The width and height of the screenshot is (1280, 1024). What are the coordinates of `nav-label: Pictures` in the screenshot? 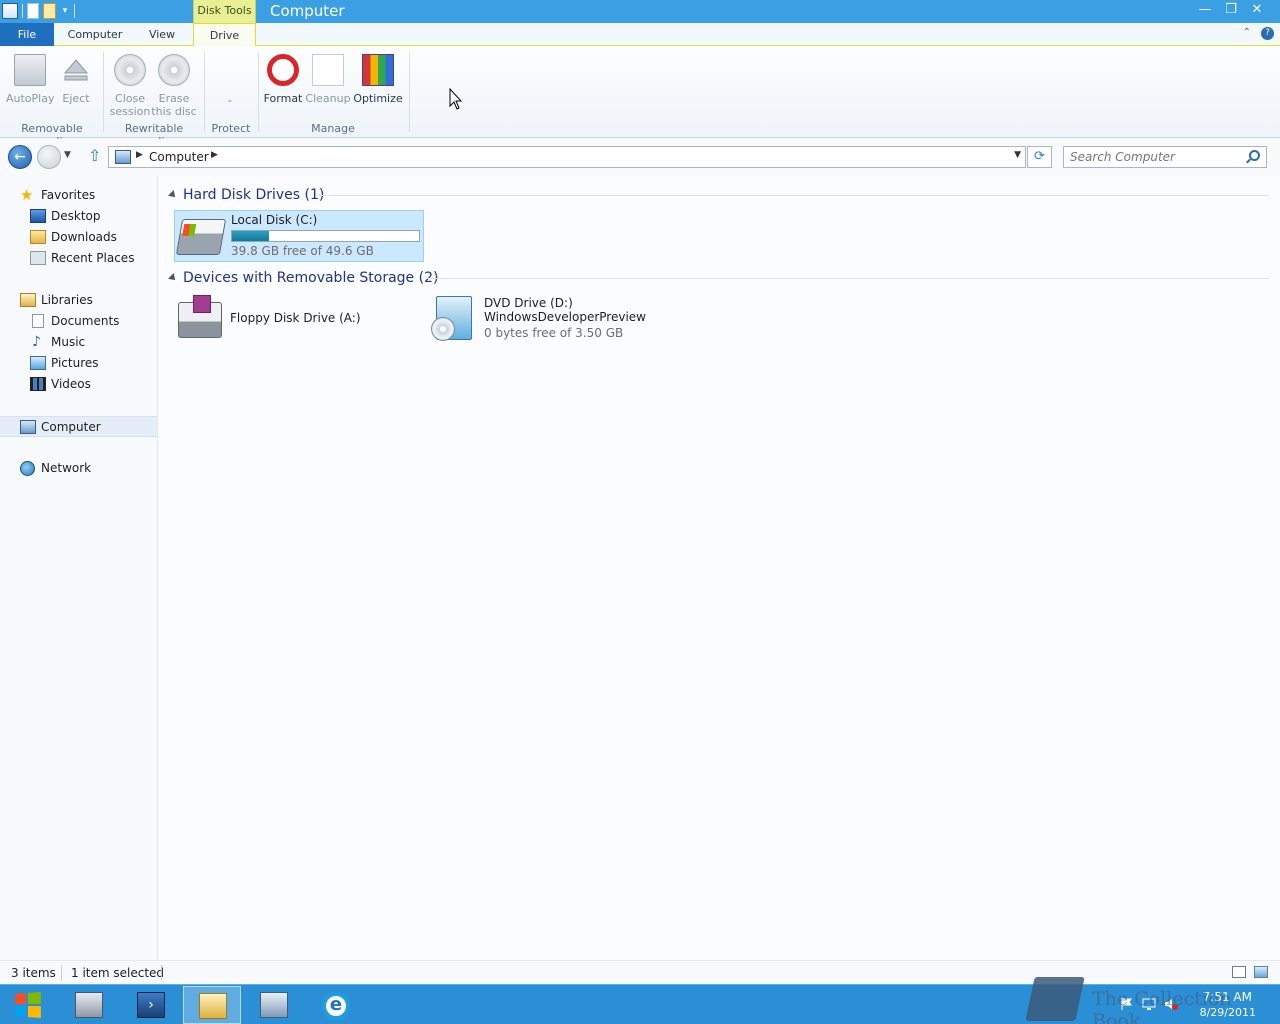 It's located at (75, 363).